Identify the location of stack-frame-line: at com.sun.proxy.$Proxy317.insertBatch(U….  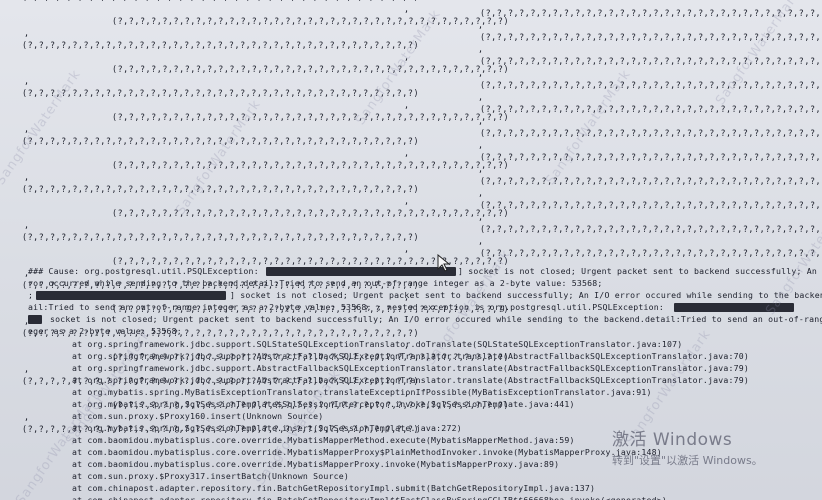
(210, 476).